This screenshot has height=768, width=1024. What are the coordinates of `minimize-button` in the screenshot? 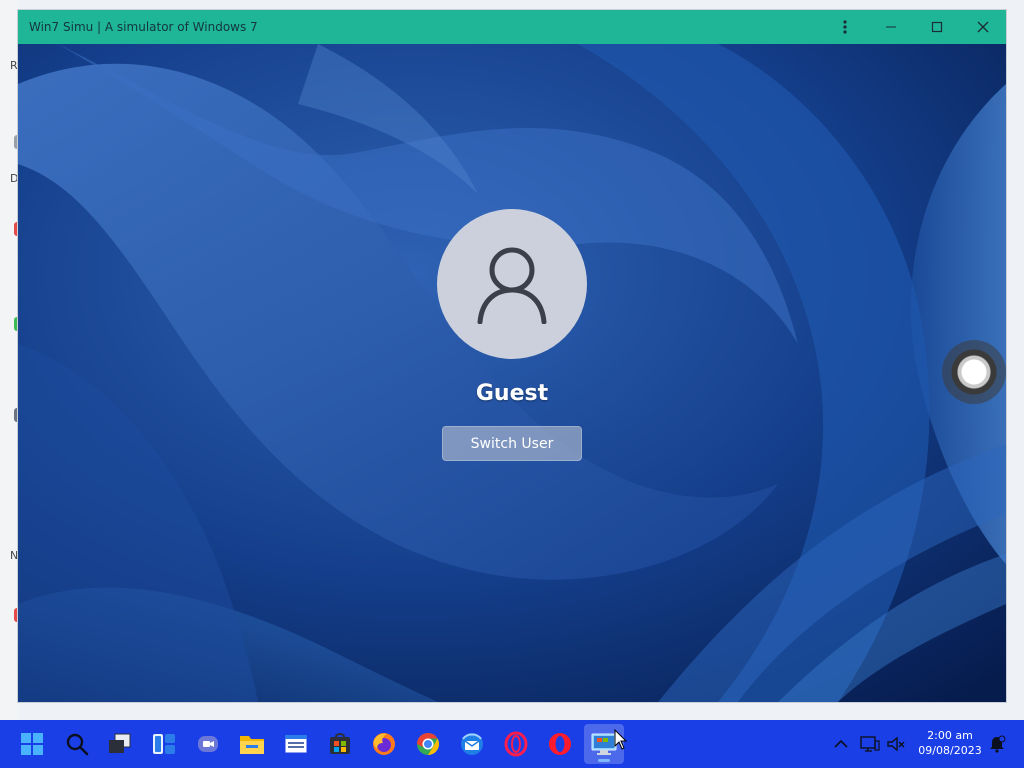 It's located at (891, 27).